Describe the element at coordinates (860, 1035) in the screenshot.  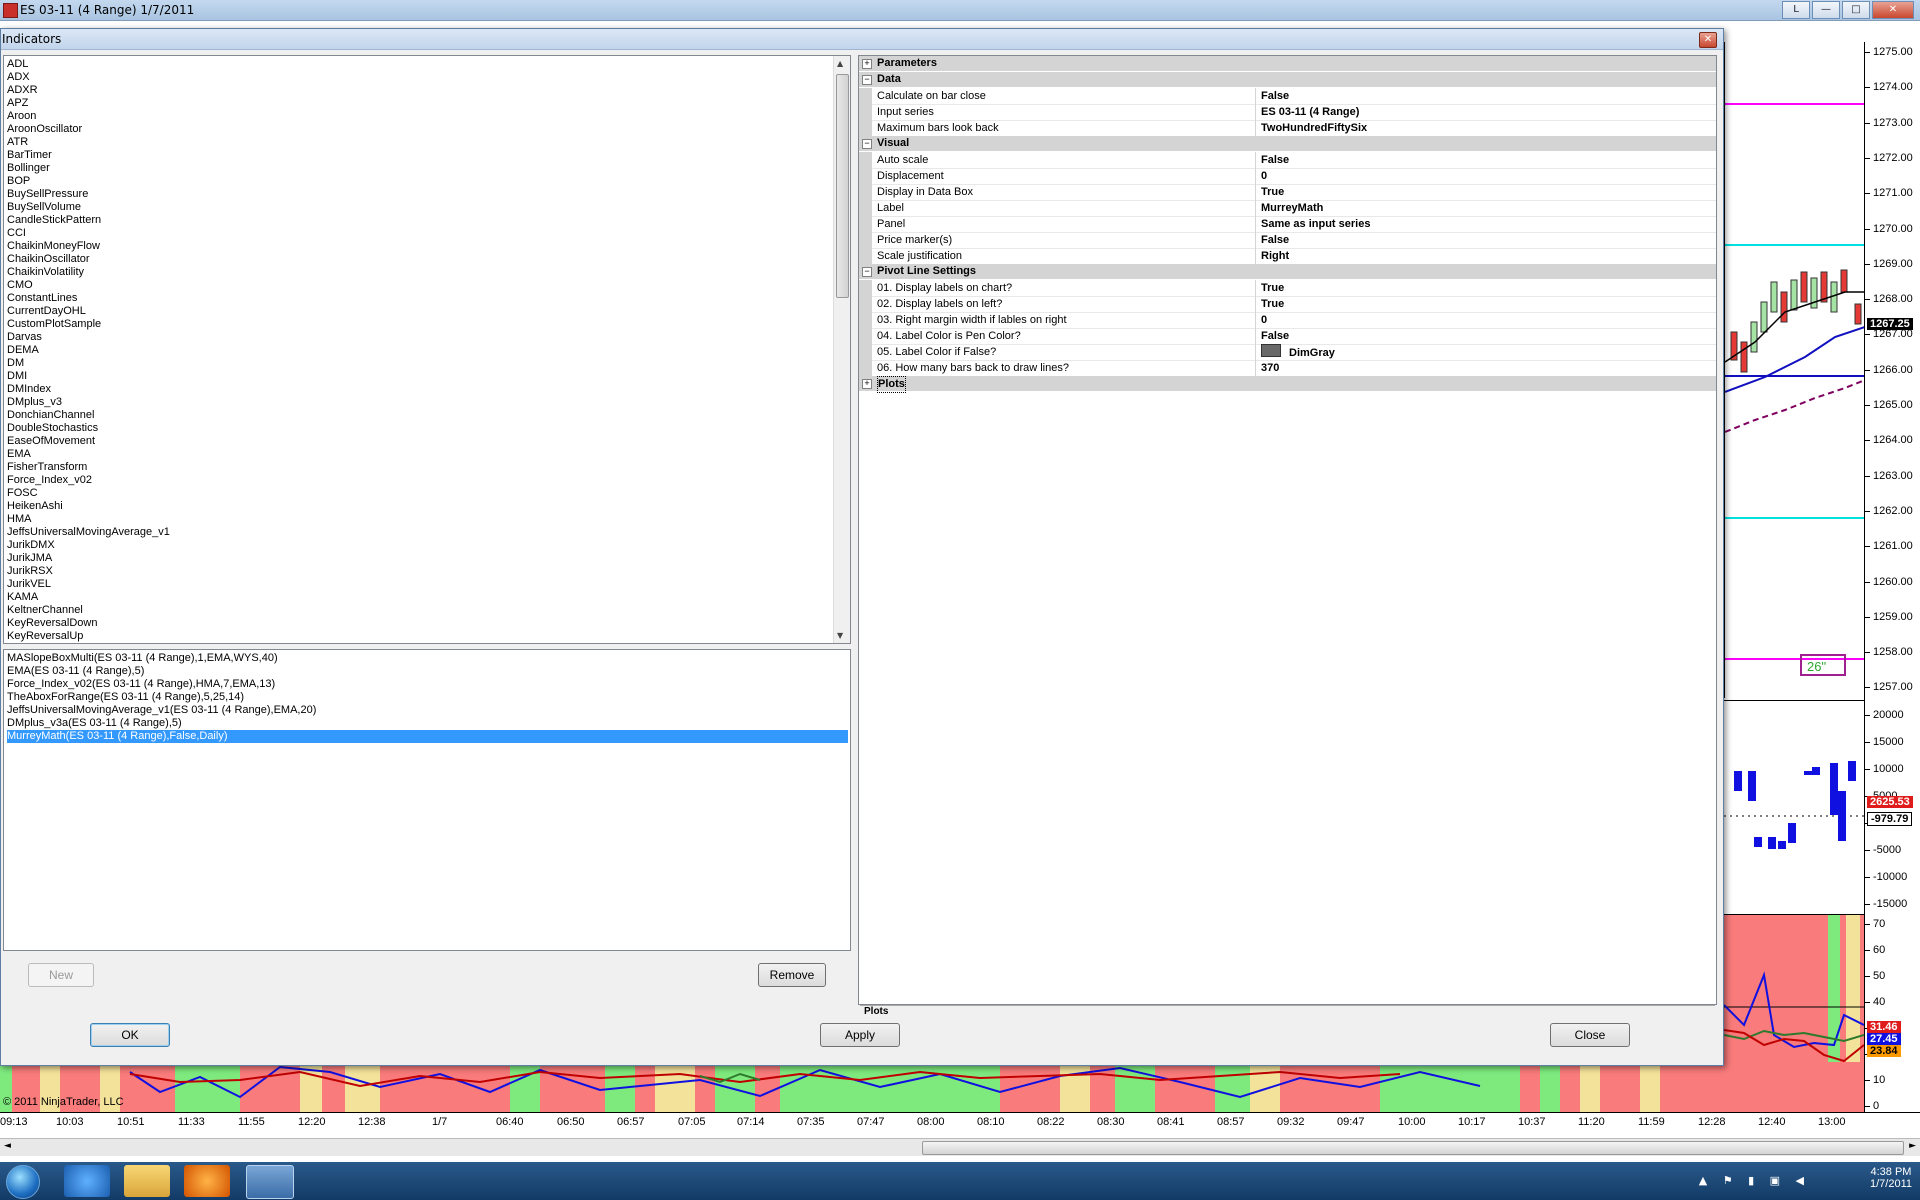
I see `apply-button: Apply` at that location.